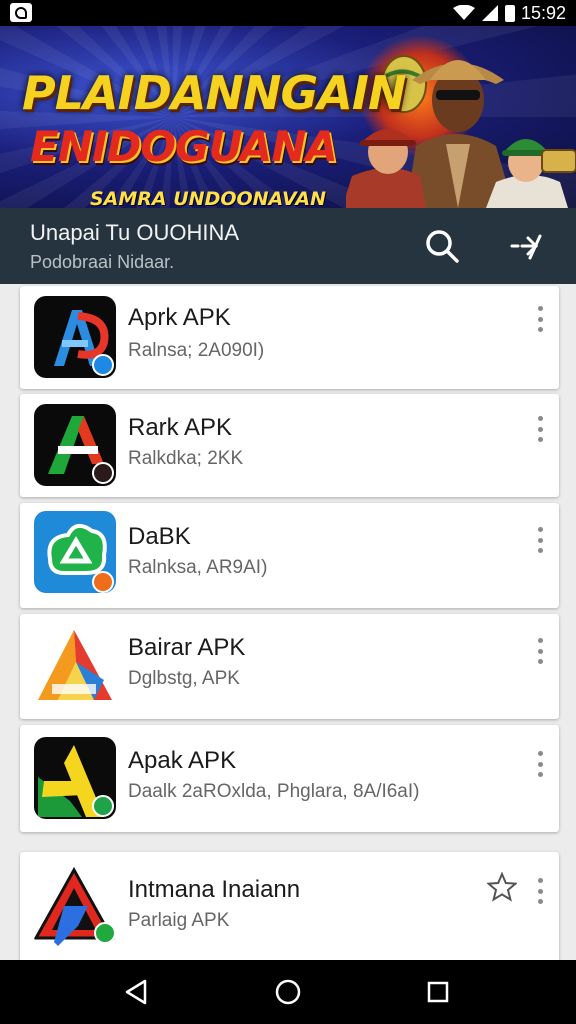 The height and width of the screenshot is (1024, 576). What do you see at coordinates (198, 567) in the screenshot?
I see `app-meta: Ralnksa, AR9AI)` at bounding box center [198, 567].